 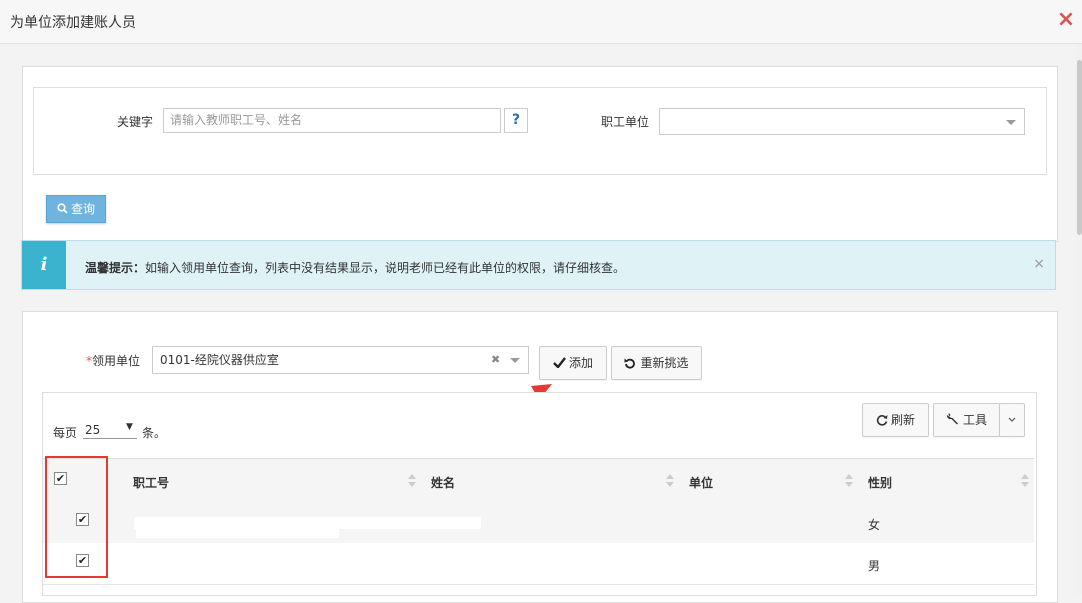 I want to click on refresh-button: 刷新, so click(x=895, y=420).